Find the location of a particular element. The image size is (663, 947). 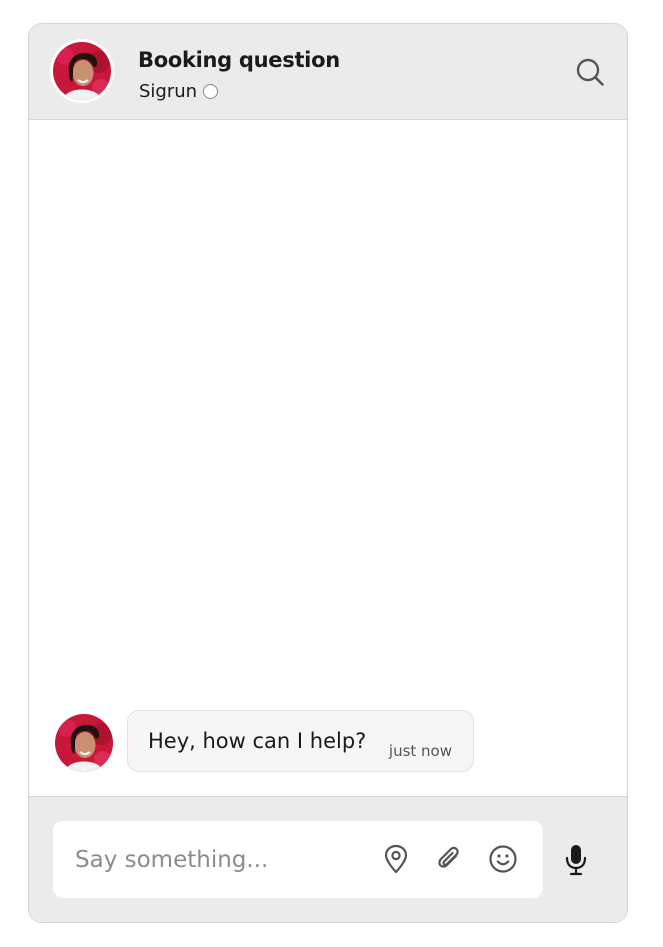

message-bubble: Hey, how can I help? just now is located at coordinates (300, 741).